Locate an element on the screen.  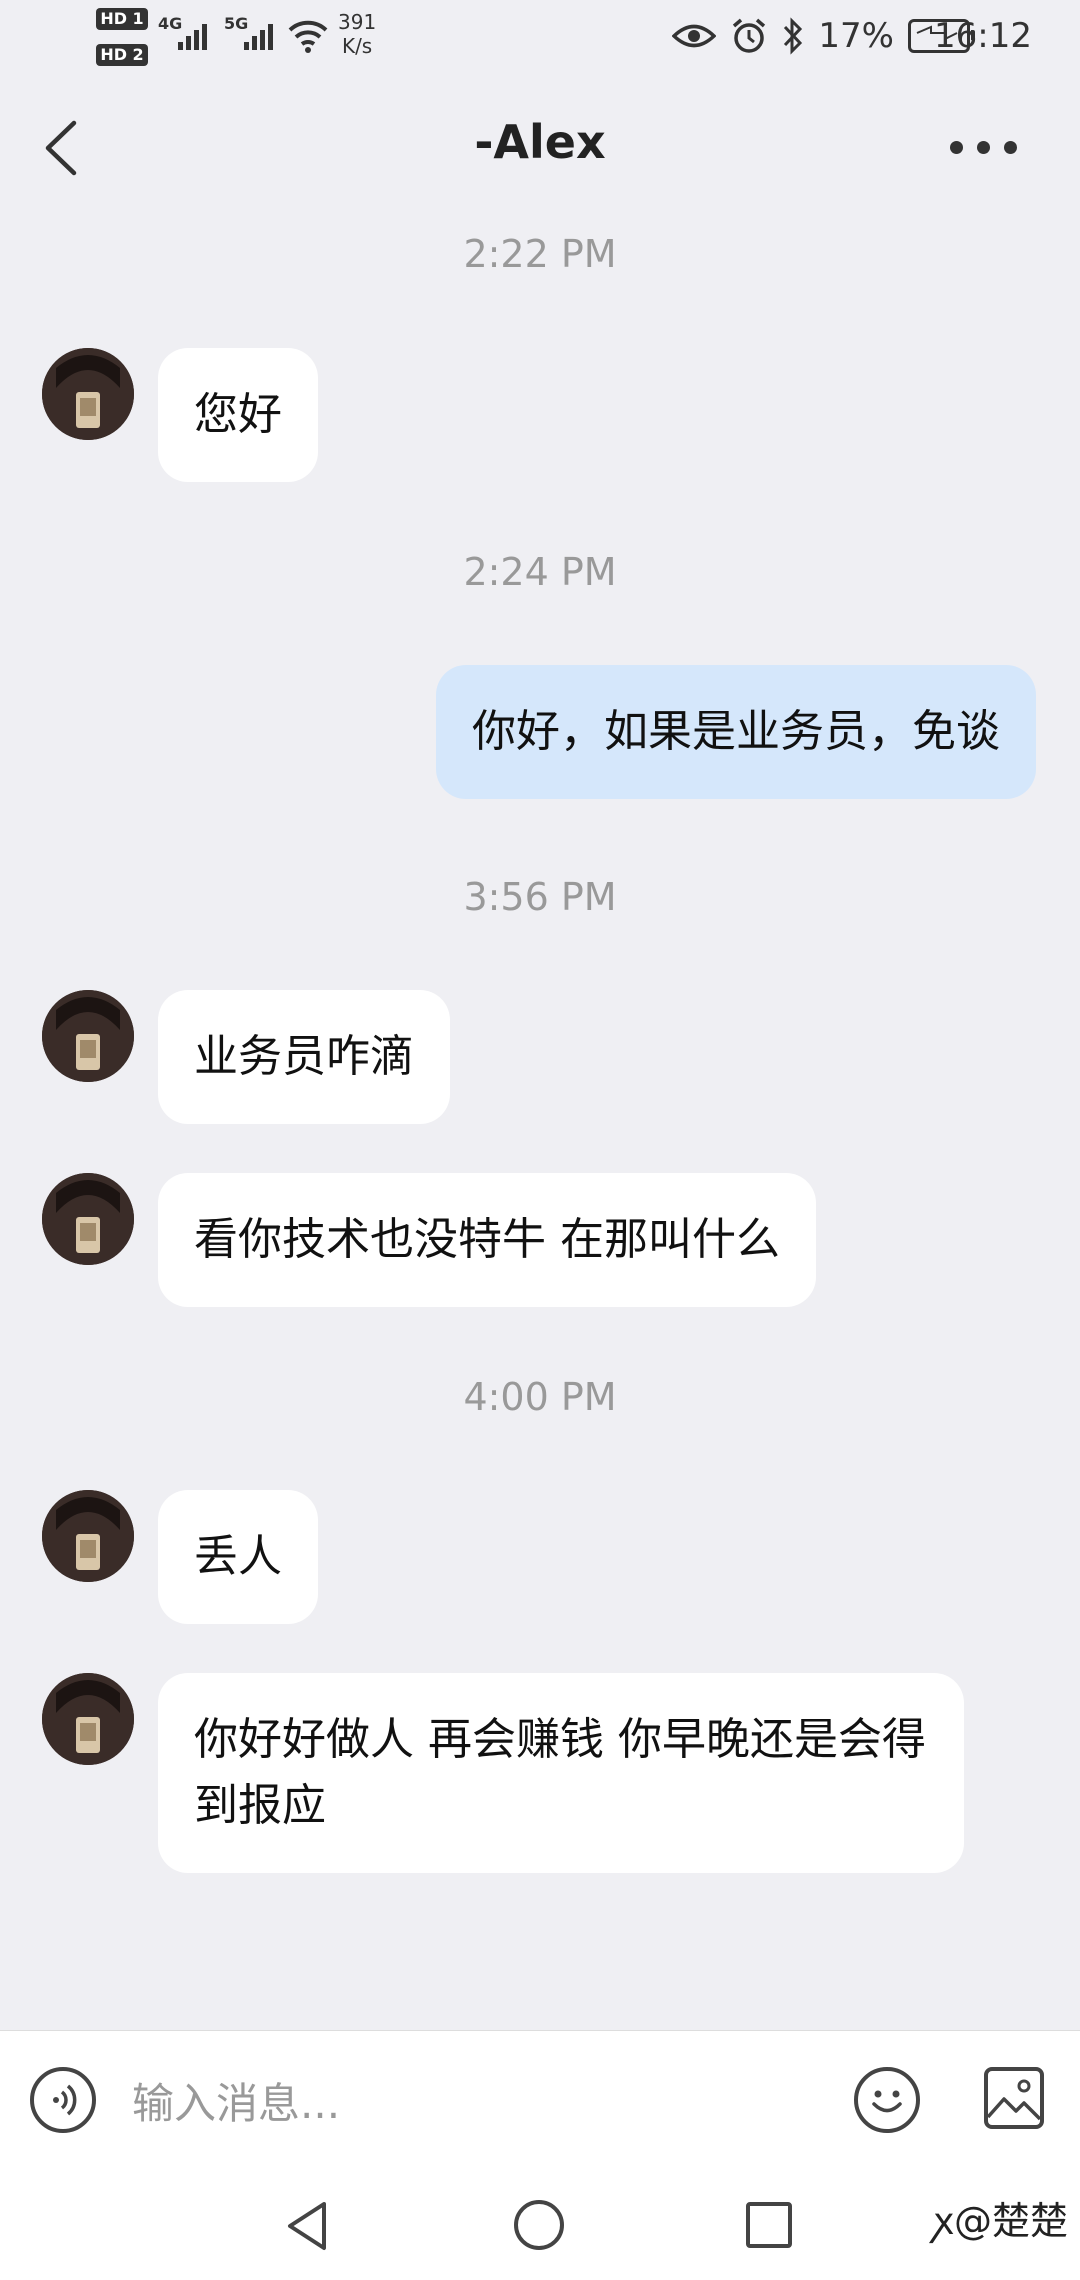
message-bubble: 您好 is located at coordinates (238, 415).